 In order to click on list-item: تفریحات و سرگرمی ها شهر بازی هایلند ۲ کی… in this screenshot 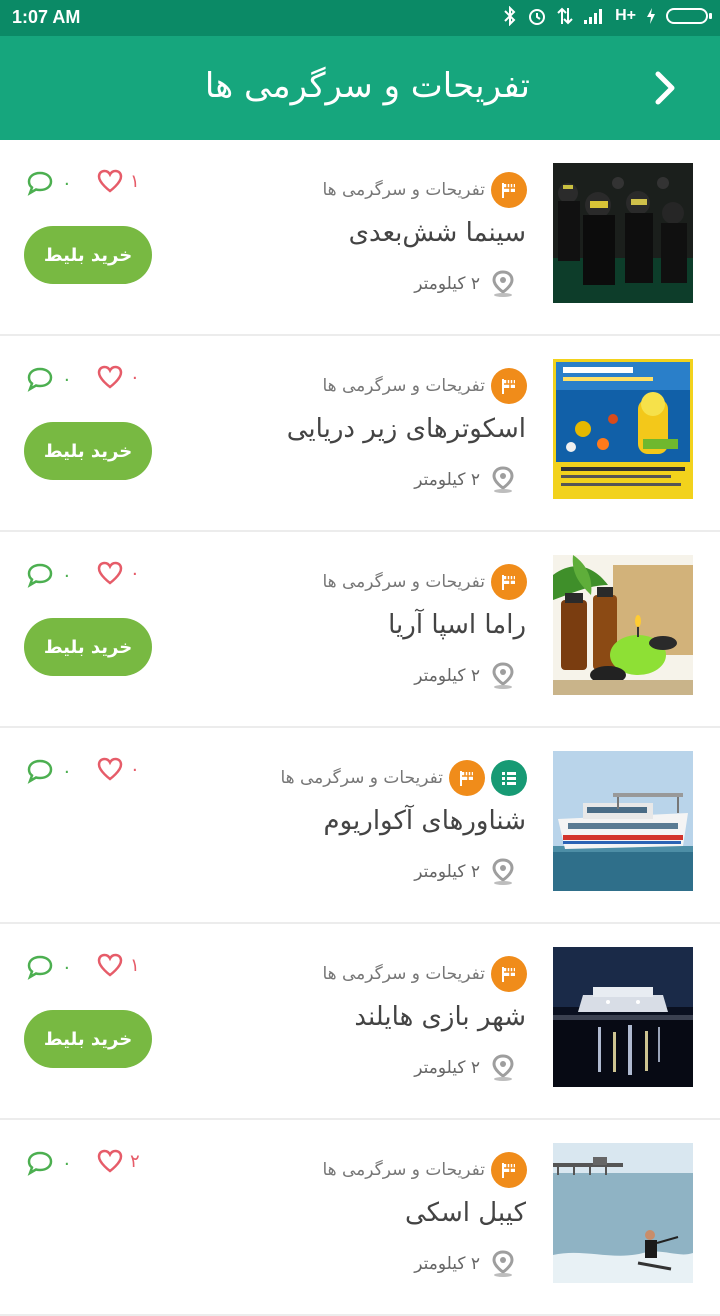, I will do `click(360, 1022)`.